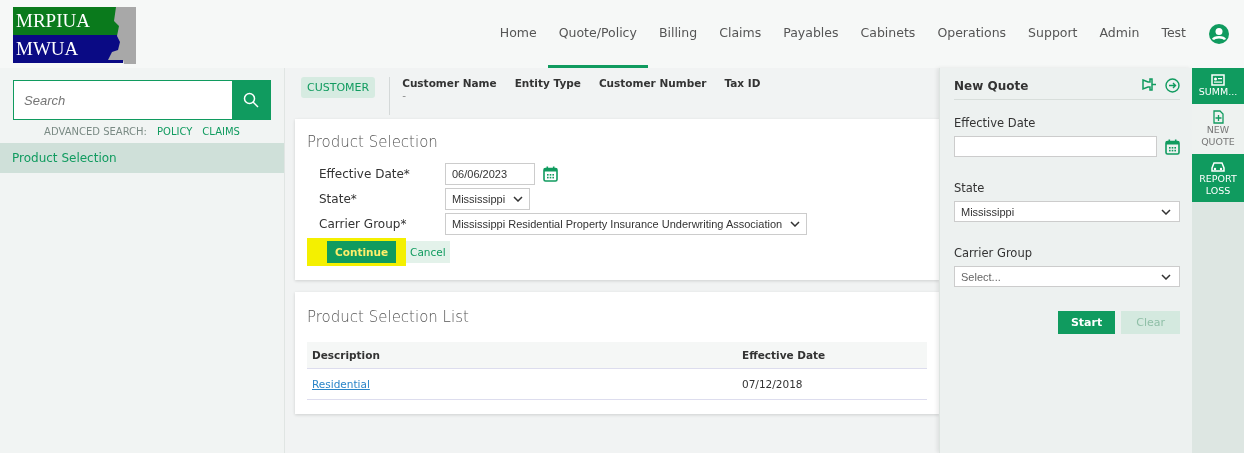  Describe the element at coordinates (991, 85) in the screenshot. I see `panel-title: New Quote` at that location.